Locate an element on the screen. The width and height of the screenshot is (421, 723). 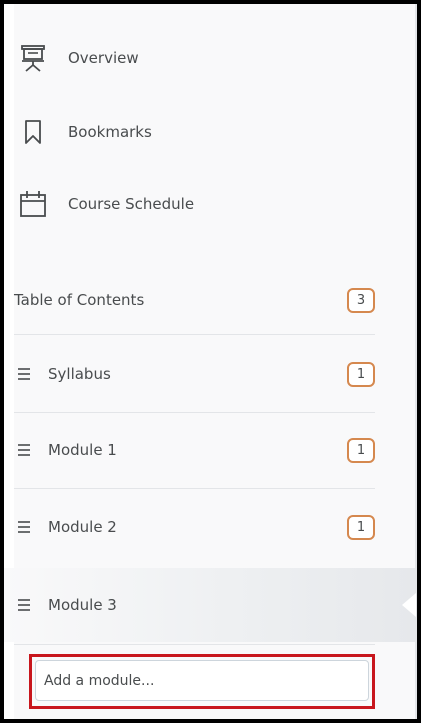
nav-item-course-schedule: Course Schedule is located at coordinates (168, 204).